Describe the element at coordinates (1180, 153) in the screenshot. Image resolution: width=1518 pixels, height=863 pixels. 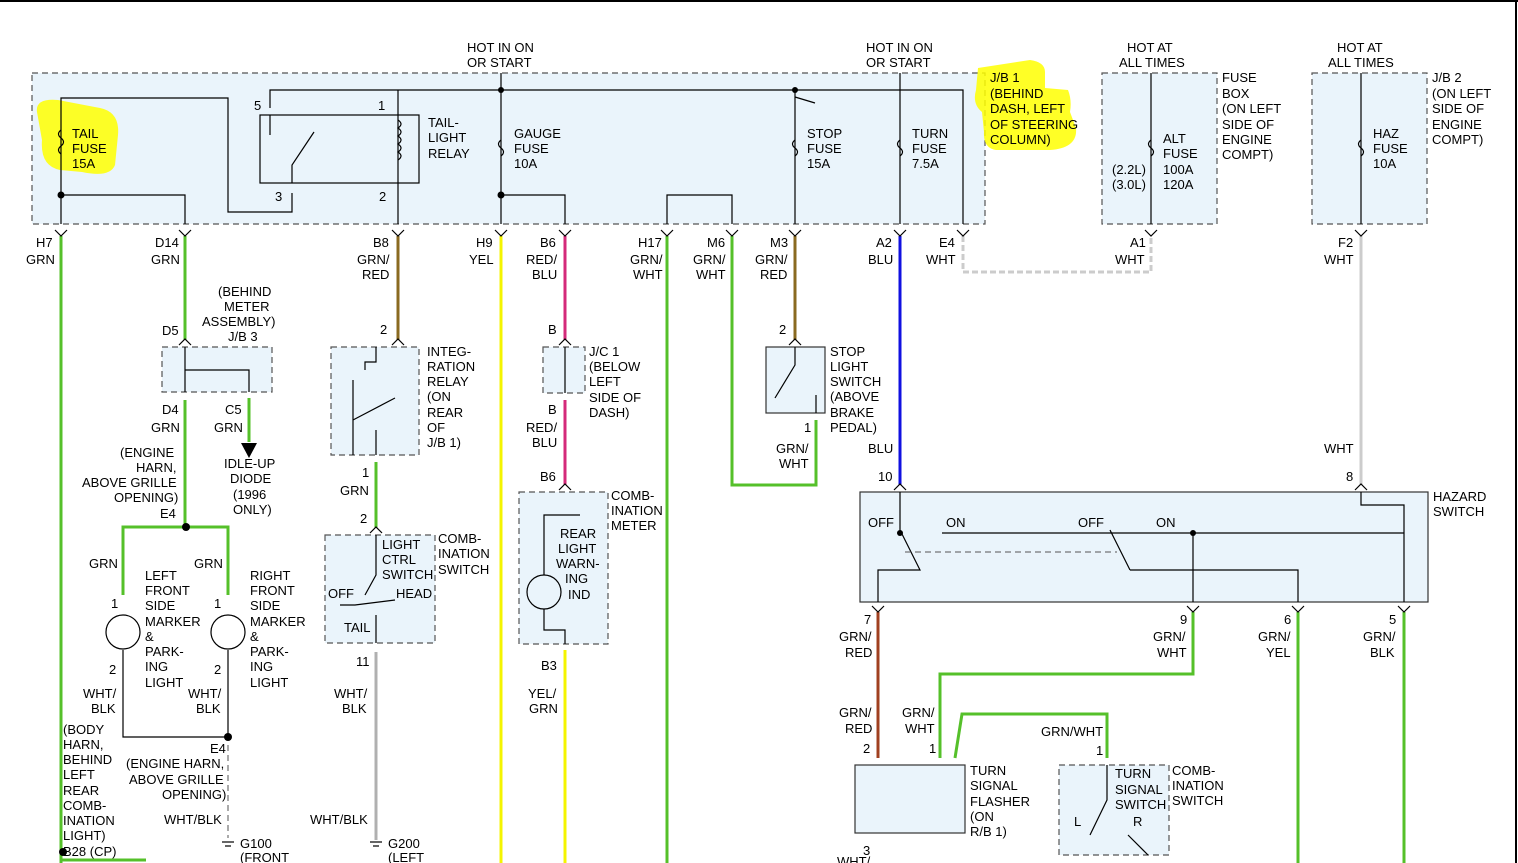
I see `alt-fuse-1: FUSE` at that location.